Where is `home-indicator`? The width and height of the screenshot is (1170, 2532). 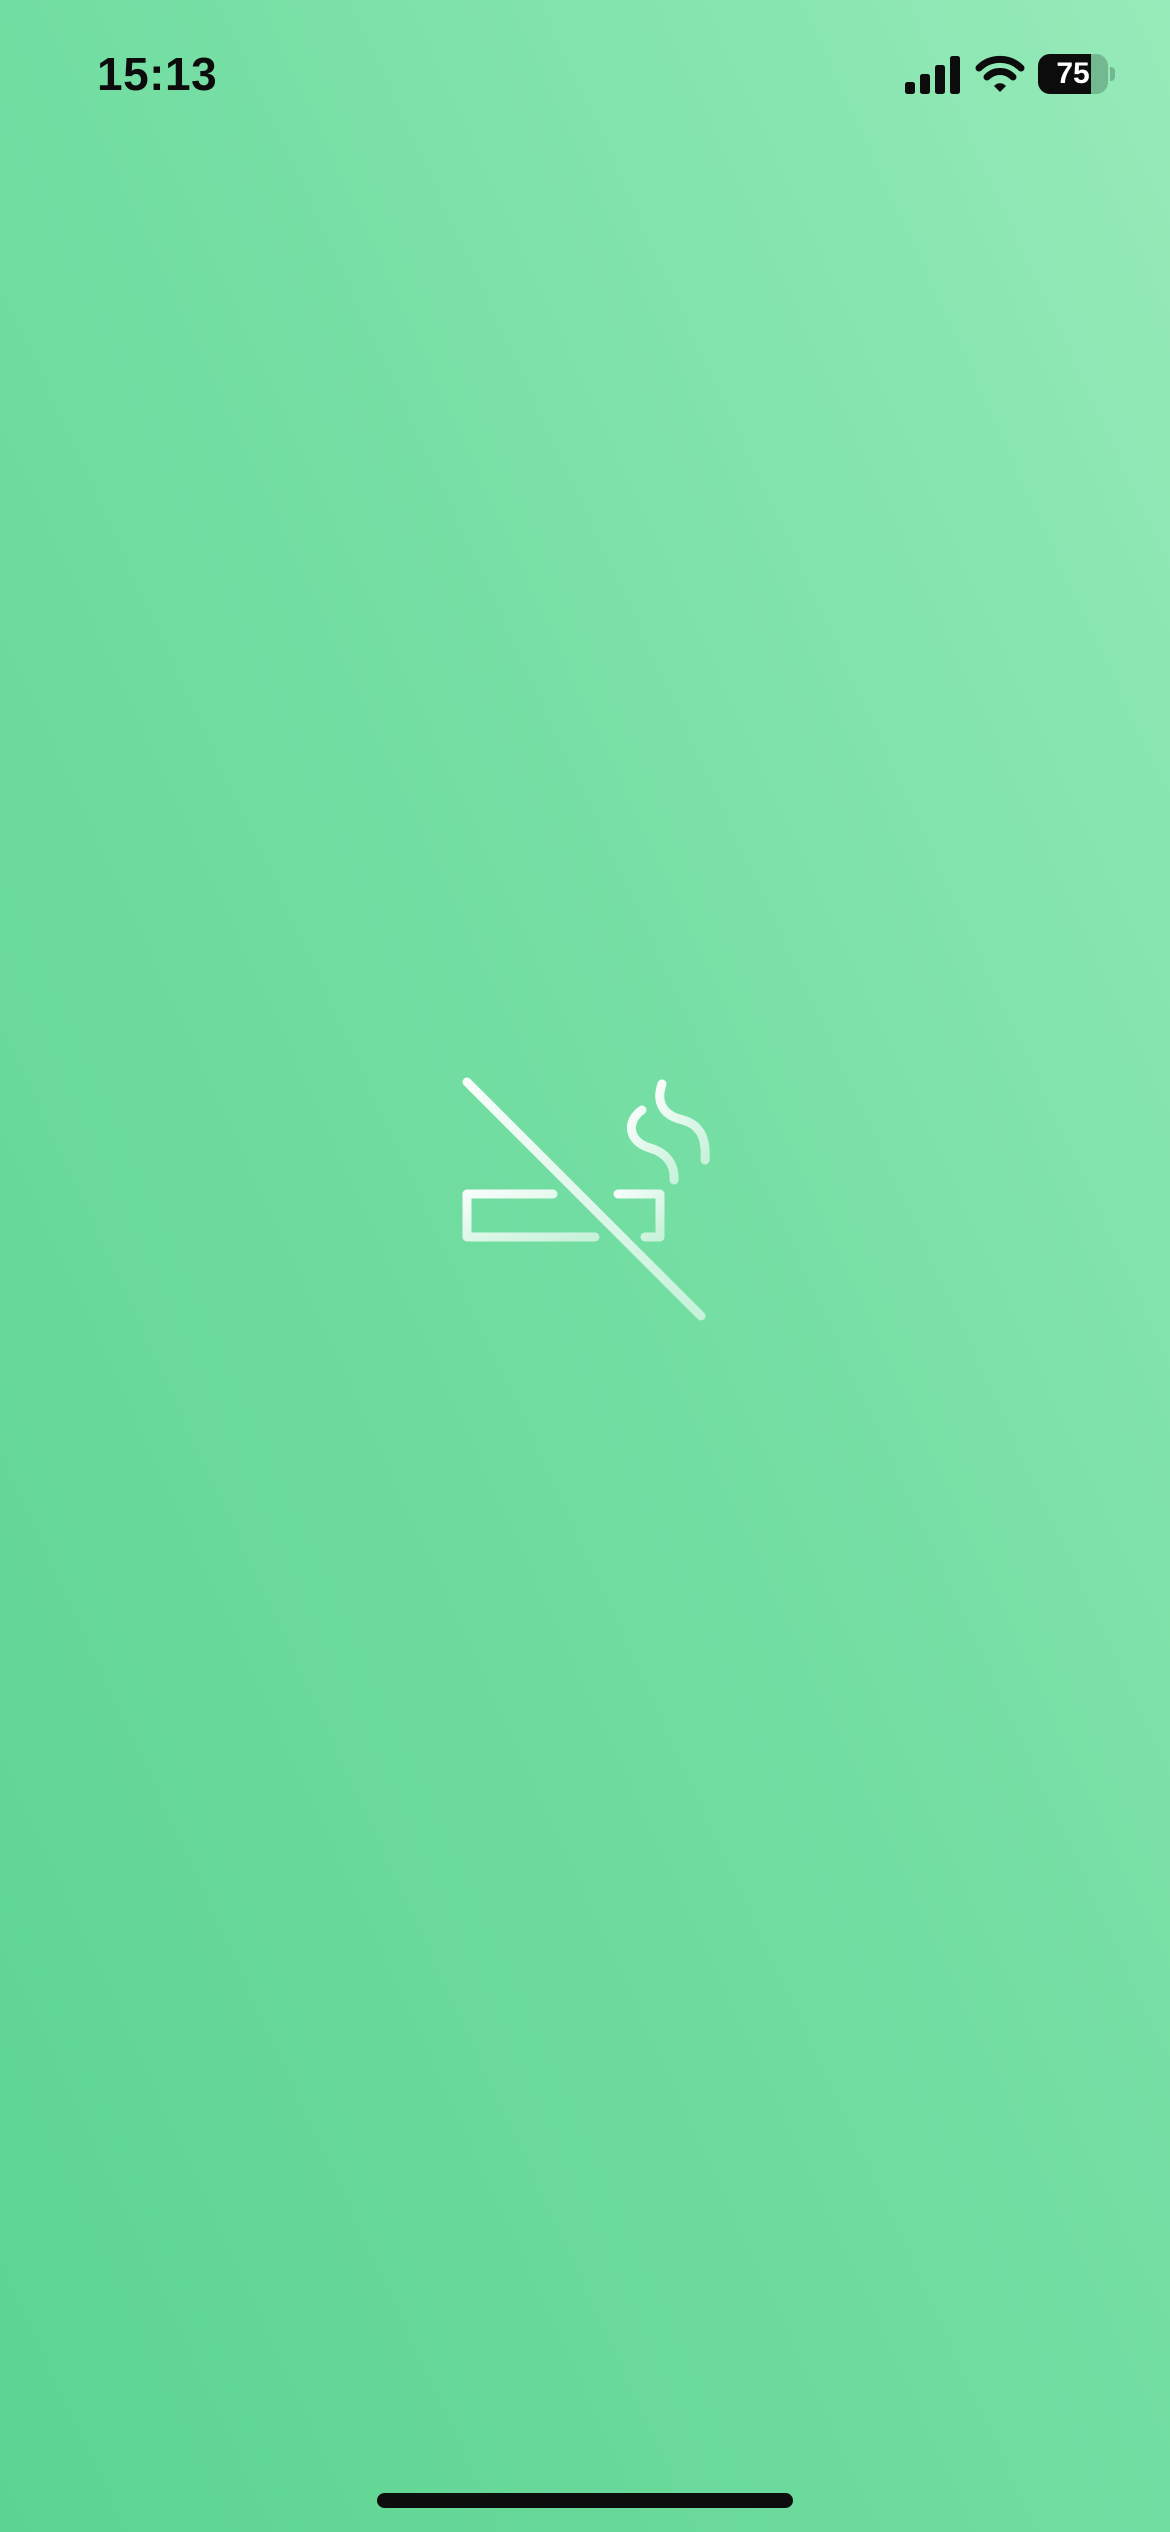 home-indicator is located at coordinates (585, 2500).